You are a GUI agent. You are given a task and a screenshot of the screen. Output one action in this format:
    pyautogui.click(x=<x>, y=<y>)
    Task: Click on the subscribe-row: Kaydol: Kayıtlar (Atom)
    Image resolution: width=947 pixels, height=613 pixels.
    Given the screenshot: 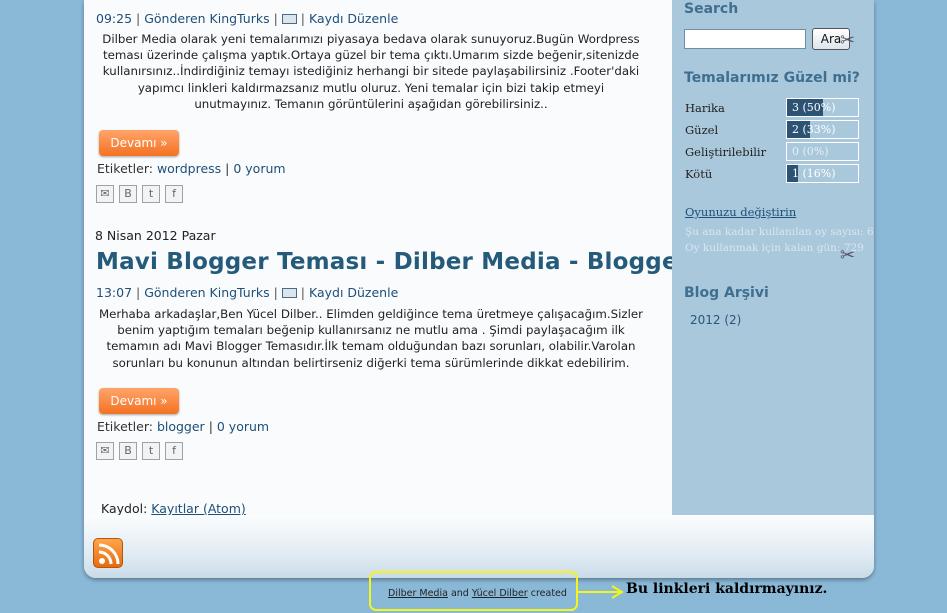 What is the action you would take?
    pyautogui.click(x=173, y=508)
    